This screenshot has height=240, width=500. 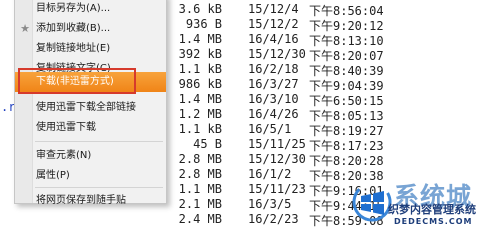 What do you see at coordinates (77, 81) in the screenshot?
I see `highlight-annotation` at bounding box center [77, 81].